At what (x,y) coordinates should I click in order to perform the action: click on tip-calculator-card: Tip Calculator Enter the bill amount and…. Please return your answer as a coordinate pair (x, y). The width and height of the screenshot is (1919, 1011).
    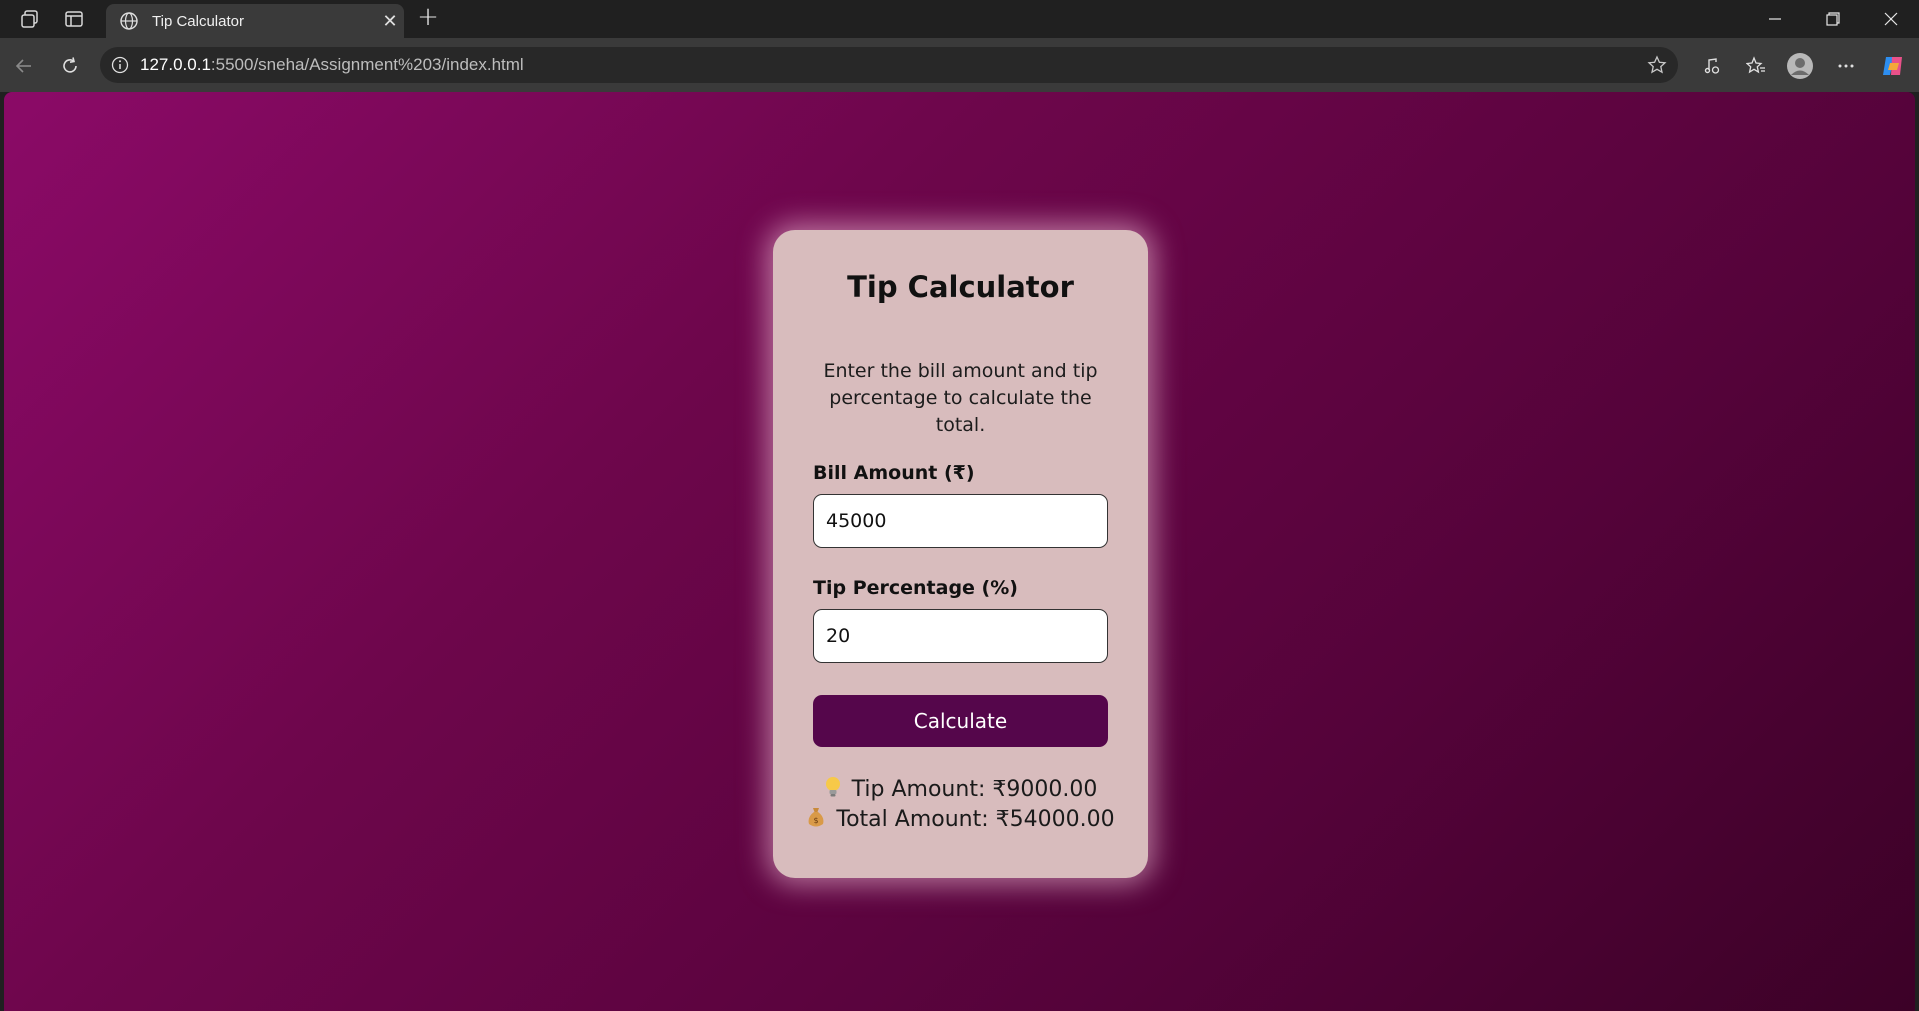
    Looking at the image, I should click on (960, 554).